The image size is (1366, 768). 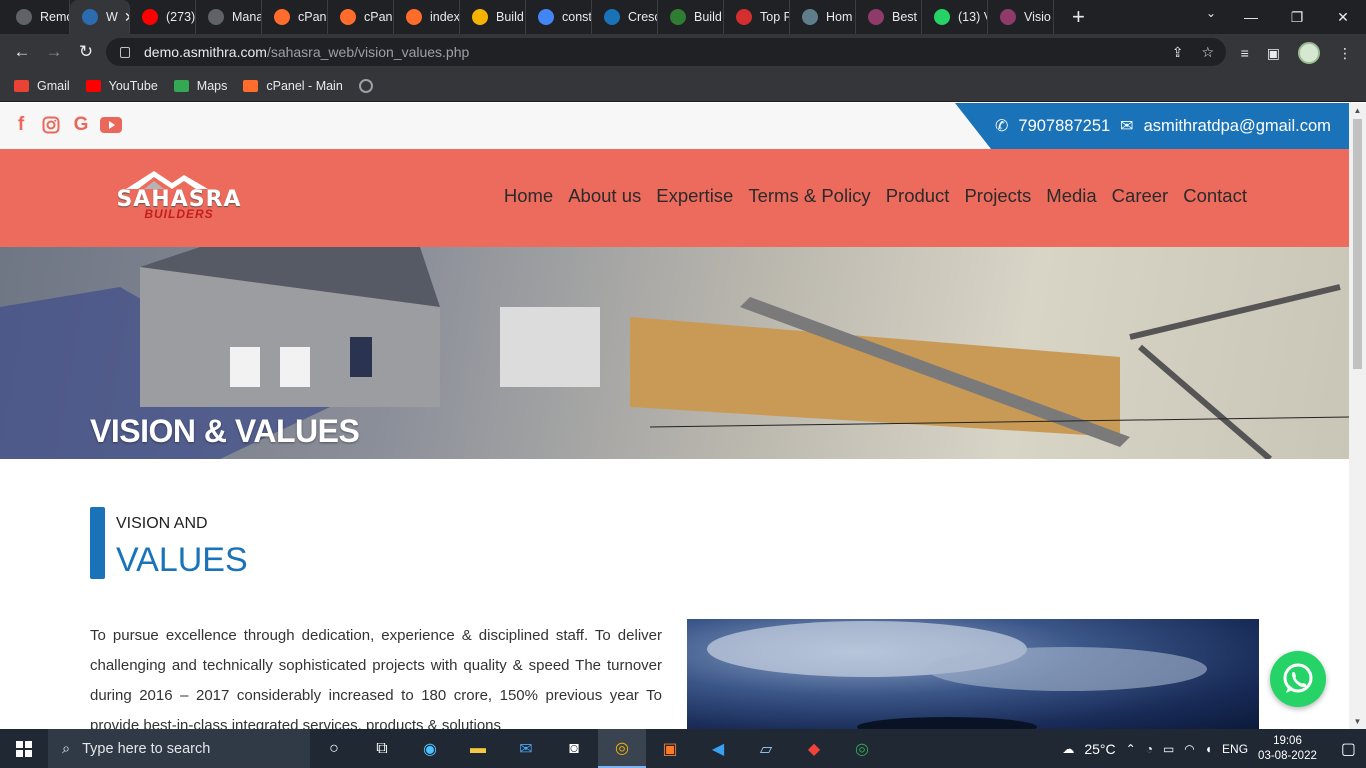 What do you see at coordinates (121, 86) in the screenshot?
I see `bookmark-item: YouTube` at bounding box center [121, 86].